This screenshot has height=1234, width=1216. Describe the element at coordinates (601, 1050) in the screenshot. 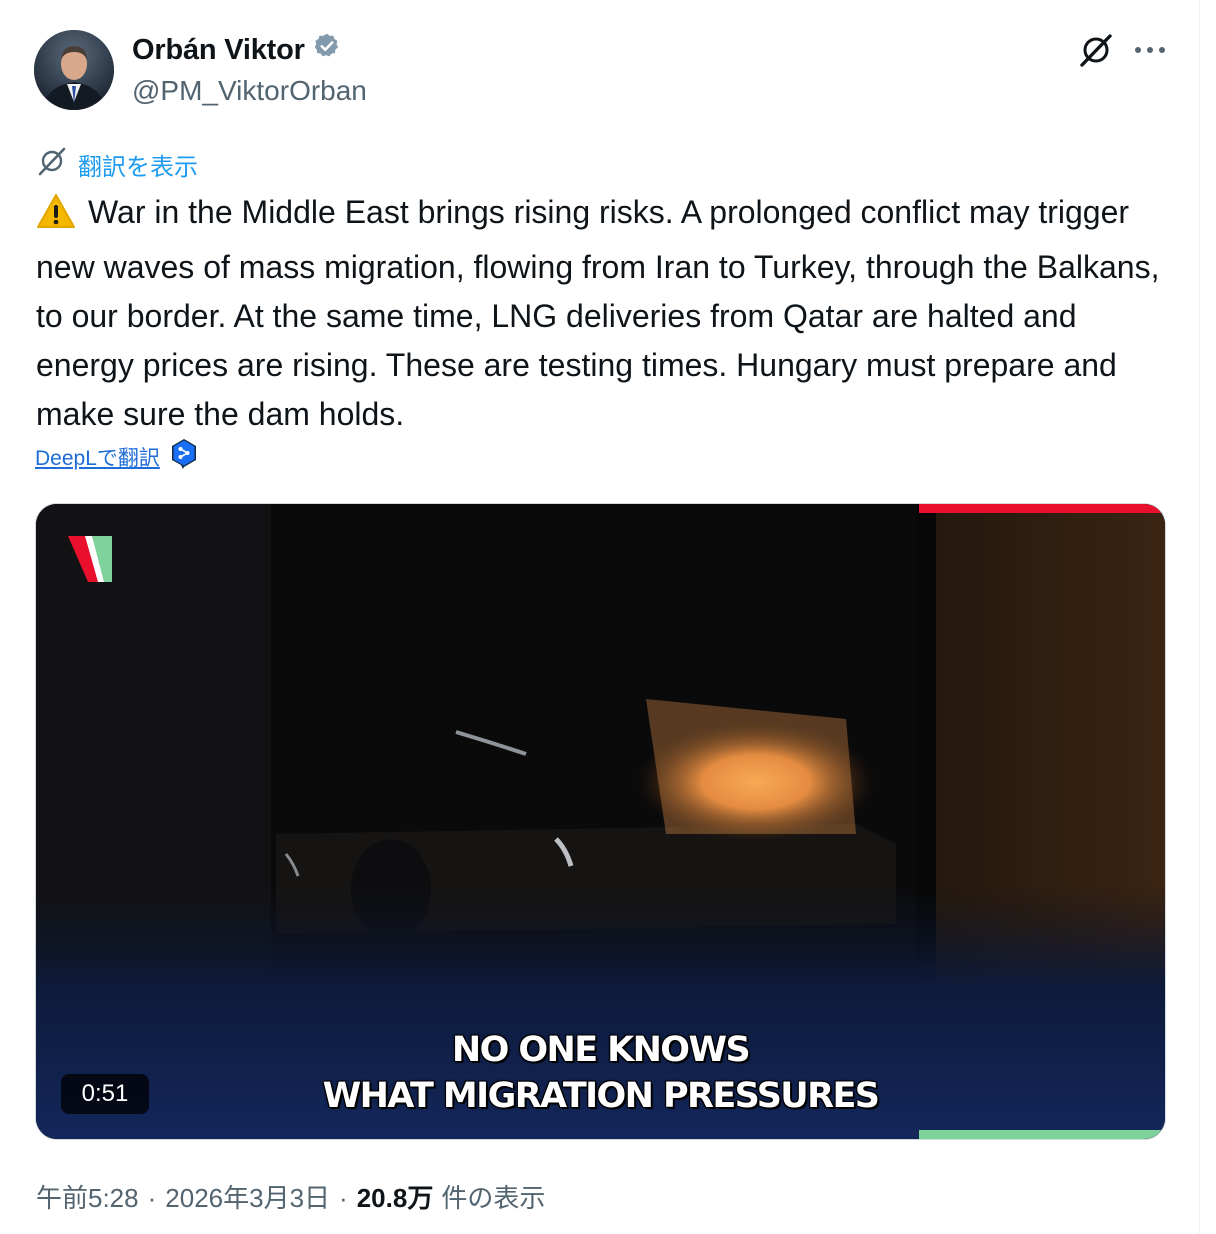

I see `video-caption-line1: NO ONE KNOWS` at that location.